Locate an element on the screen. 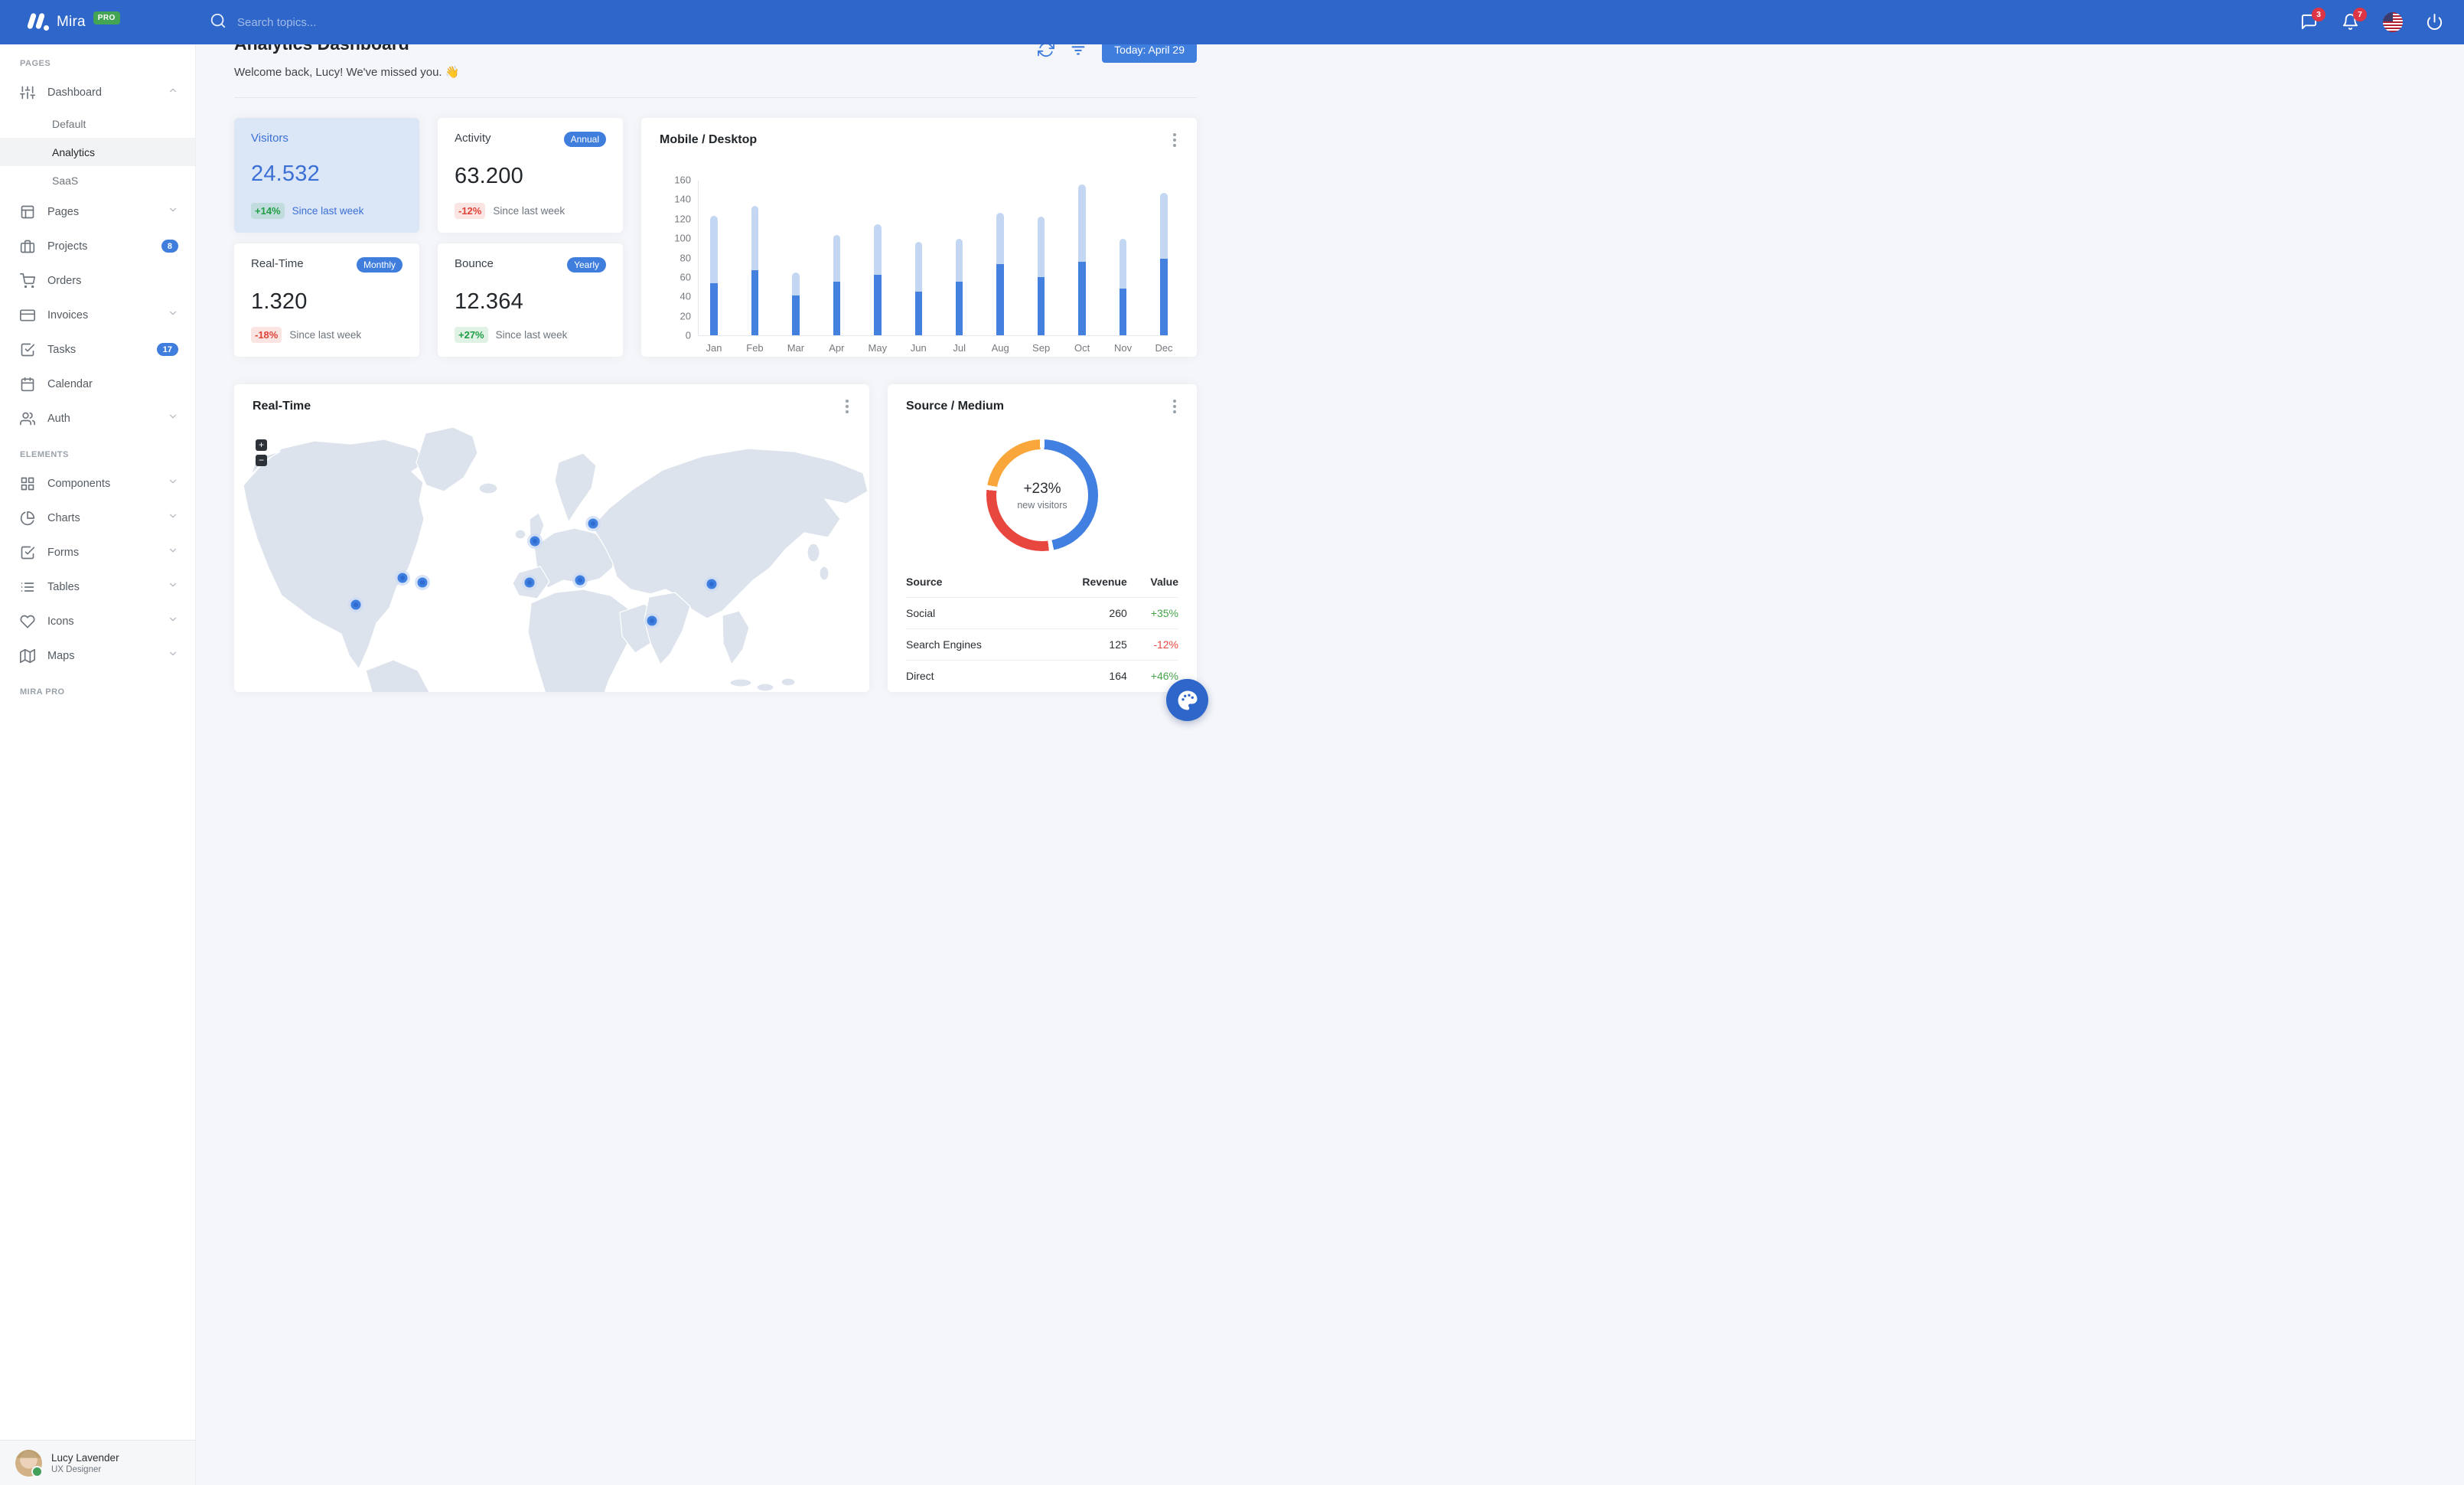  users-icon is located at coordinates (28, 418).